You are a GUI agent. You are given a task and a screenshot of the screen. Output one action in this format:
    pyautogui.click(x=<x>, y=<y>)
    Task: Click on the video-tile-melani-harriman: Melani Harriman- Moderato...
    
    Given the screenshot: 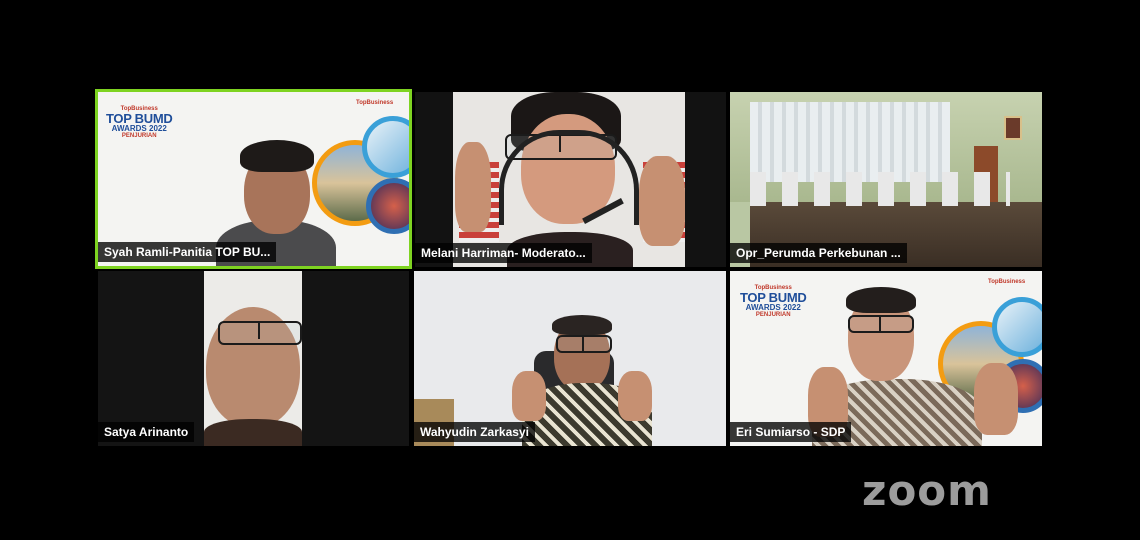 What is the action you would take?
    pyautogui.click(x=570, y=179)
    